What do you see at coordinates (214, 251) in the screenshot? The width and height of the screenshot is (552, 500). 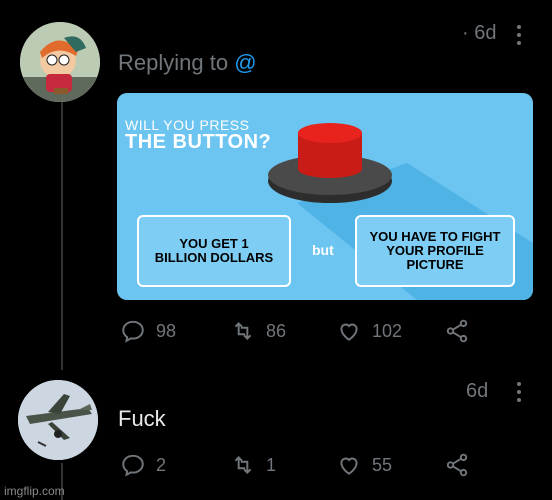 I see `meme-option-left: YOU GET 1 BILLION DOLLARS` at bounding box center [214, 251].